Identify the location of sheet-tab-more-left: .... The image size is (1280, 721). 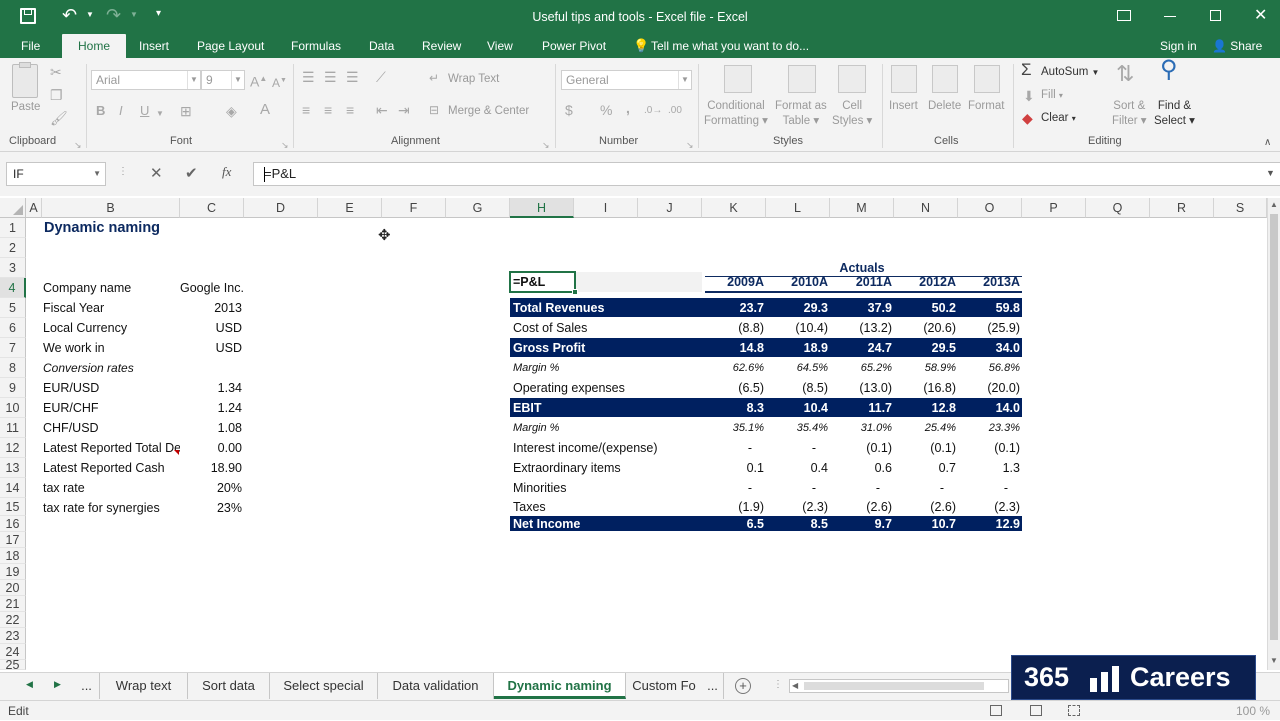
(87, 686).